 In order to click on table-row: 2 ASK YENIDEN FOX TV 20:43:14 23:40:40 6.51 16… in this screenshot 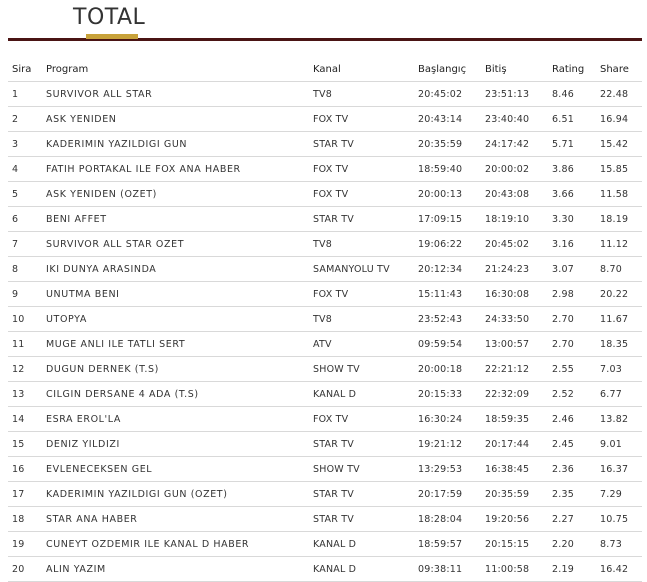, I will do `click(325, 119)`.